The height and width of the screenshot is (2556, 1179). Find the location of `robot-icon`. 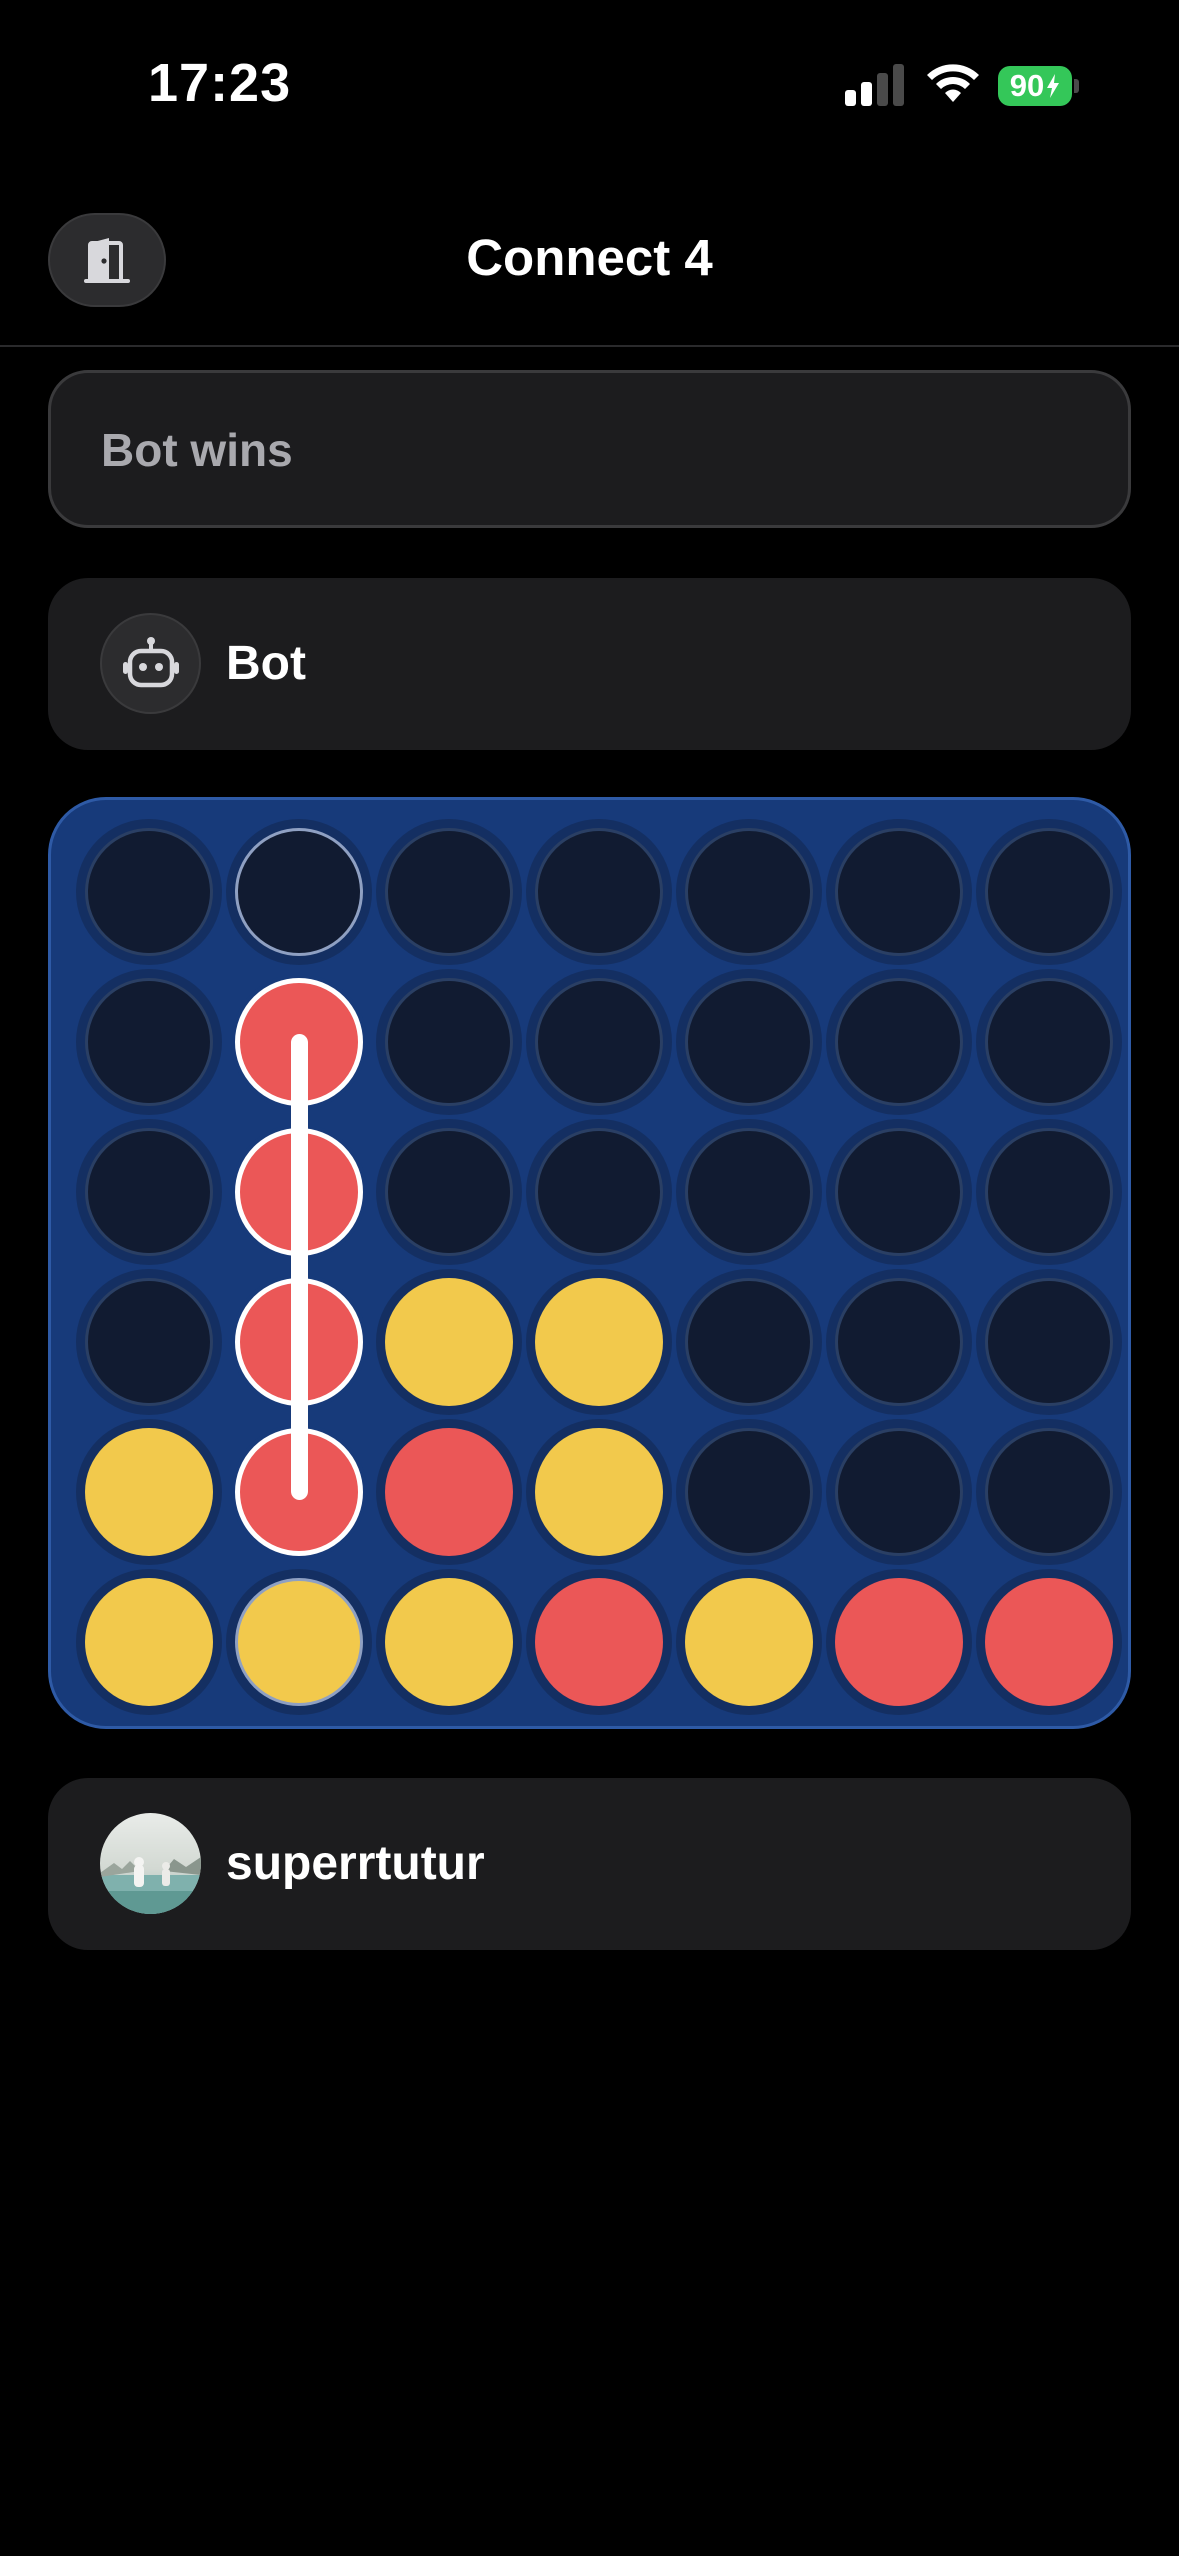

robot-icon is located at coordinates (150, 661).